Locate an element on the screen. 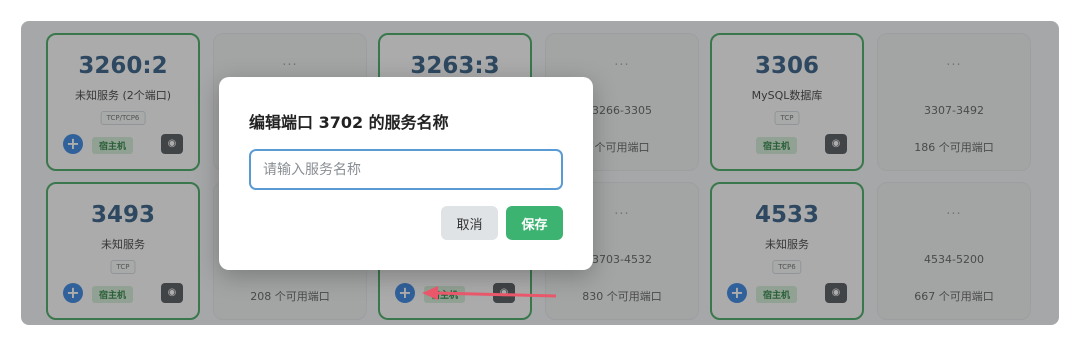 The image size is (1080, 346). service-name-input is located at coordinates (406, 169).